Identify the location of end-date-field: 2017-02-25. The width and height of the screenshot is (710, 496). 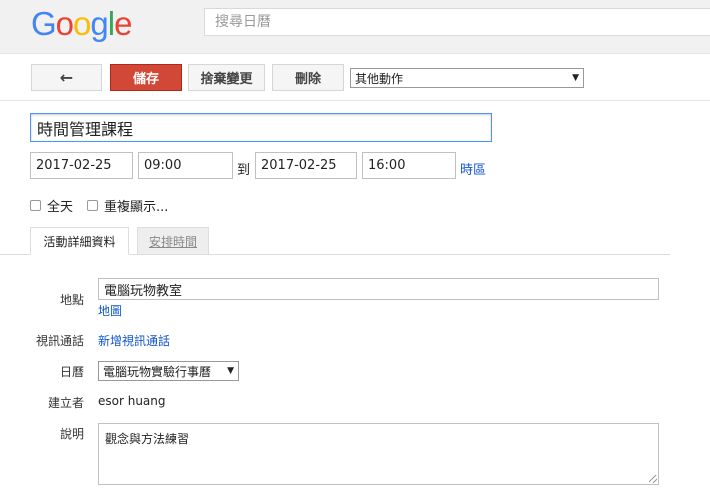
(306, 165).